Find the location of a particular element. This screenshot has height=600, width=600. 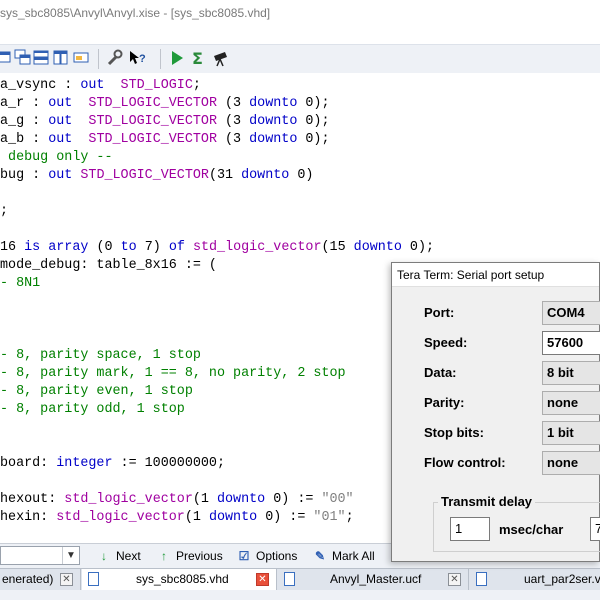

code-line: a_r : out STD_LOGIC_VECTOR (3 downto 0); is located at coordinates (165, 103).